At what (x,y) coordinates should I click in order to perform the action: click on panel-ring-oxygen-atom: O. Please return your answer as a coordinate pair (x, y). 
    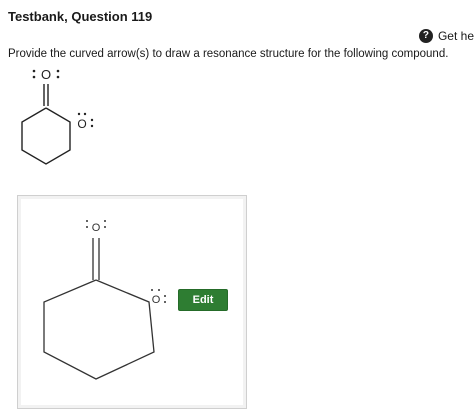
    Looking at the image, I should click on (158, 297).